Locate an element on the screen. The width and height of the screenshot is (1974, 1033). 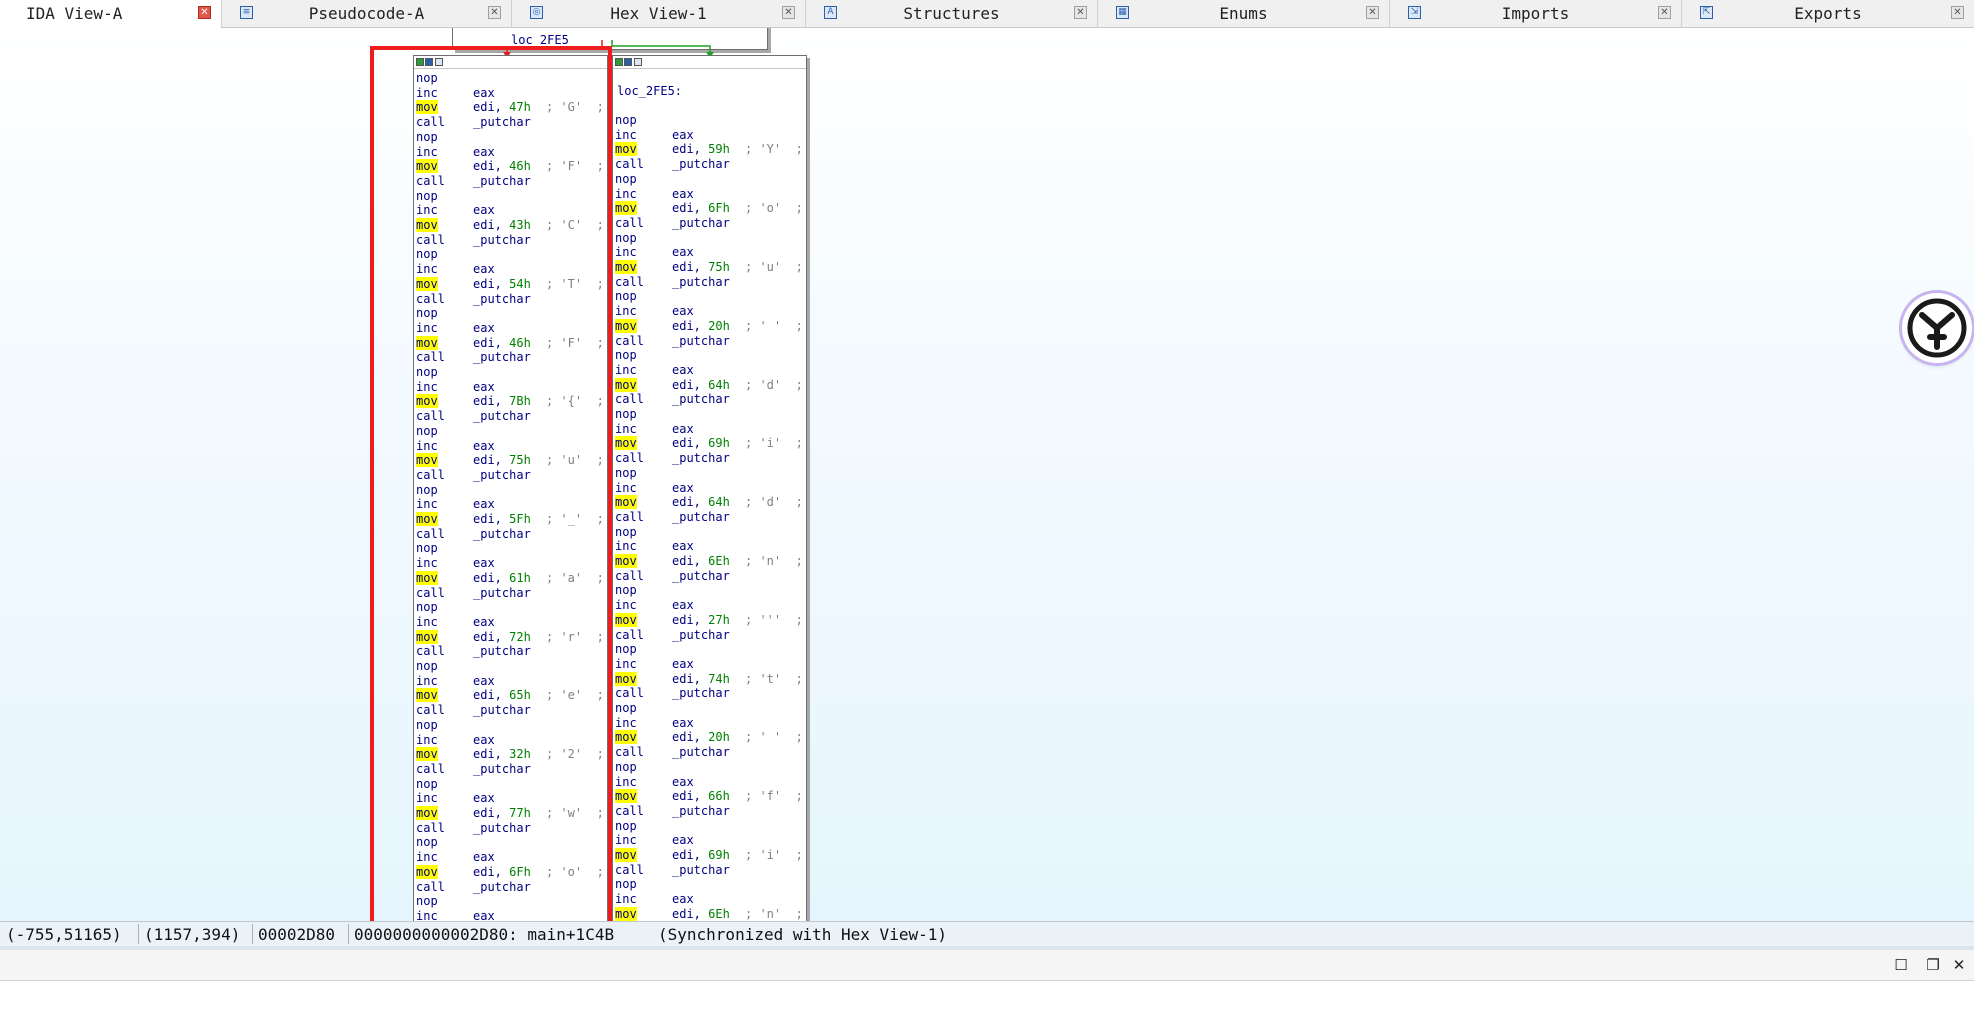
asm-line: mov edi, 65h ; 'e' ; c is located at coordinates (511, 695).